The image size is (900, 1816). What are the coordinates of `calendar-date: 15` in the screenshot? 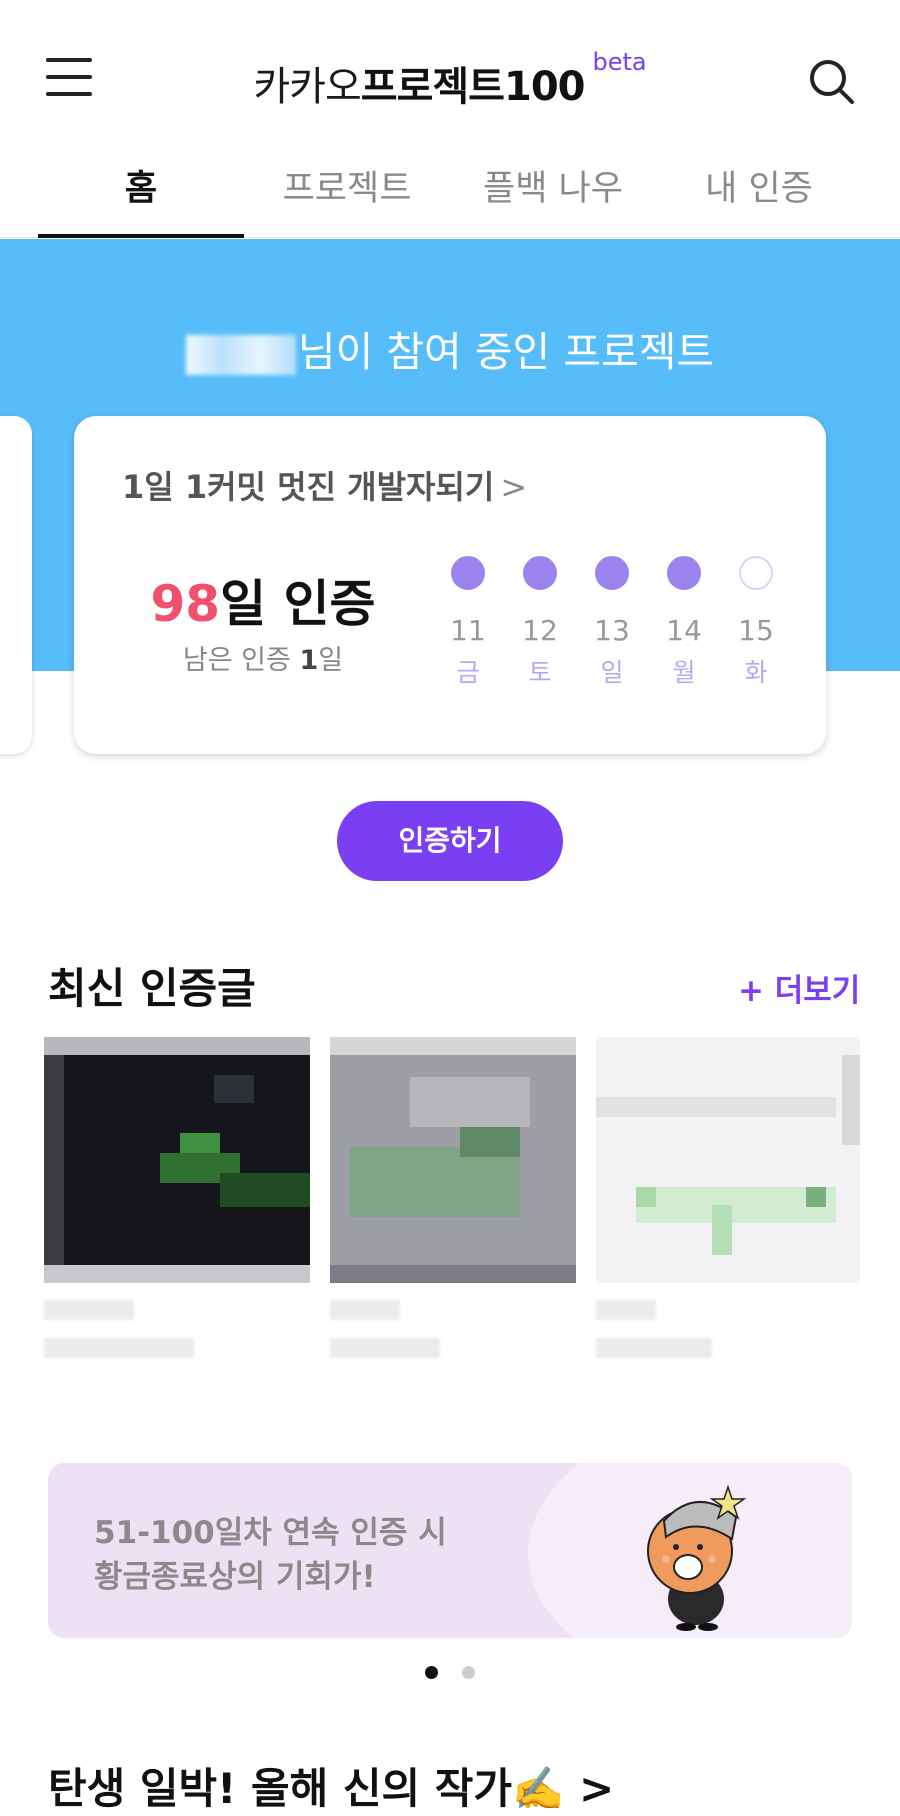 It's located at (756, 630).